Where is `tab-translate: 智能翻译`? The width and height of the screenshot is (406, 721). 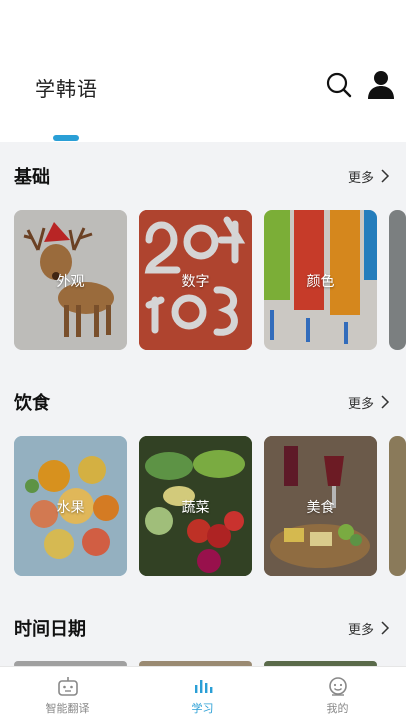 tab-translate: 智能翻译 is located at coordinates (67, 694).